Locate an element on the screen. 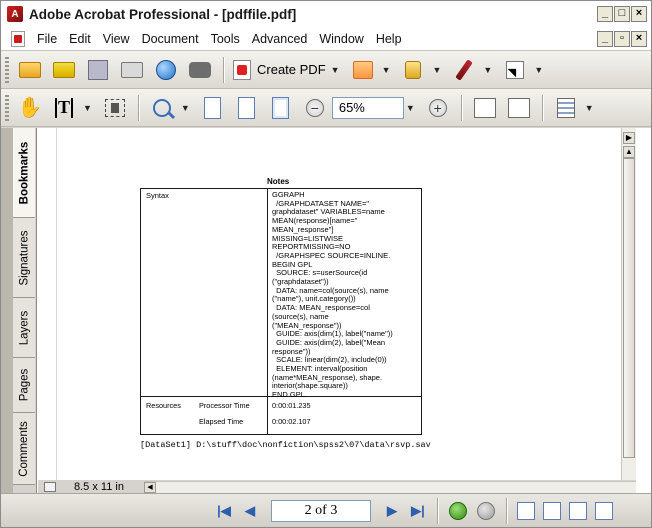  doc-minimize-button: _ is located at coordinates (605, 39).